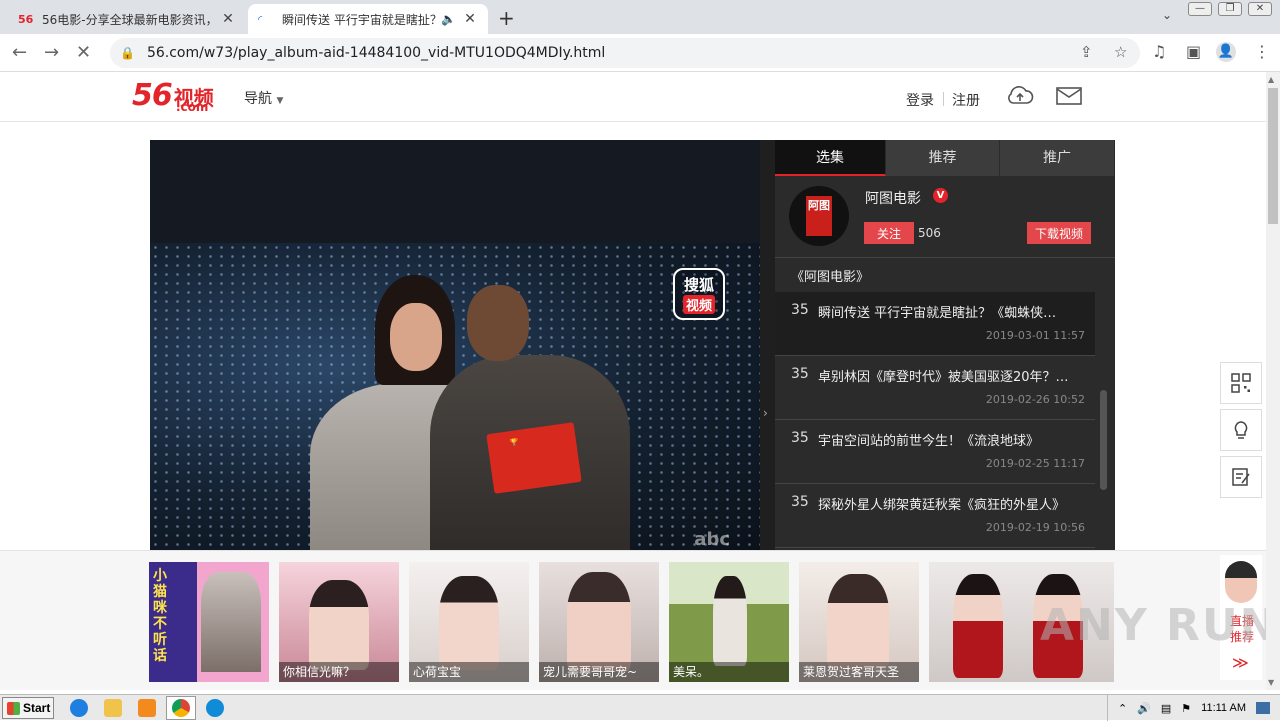 This screenshot has width=1280, height=721. What do you see at coordinates (127, 53) in the screenshot?
I see `lock-icon: 🔒` at bounding box center [127, 53].